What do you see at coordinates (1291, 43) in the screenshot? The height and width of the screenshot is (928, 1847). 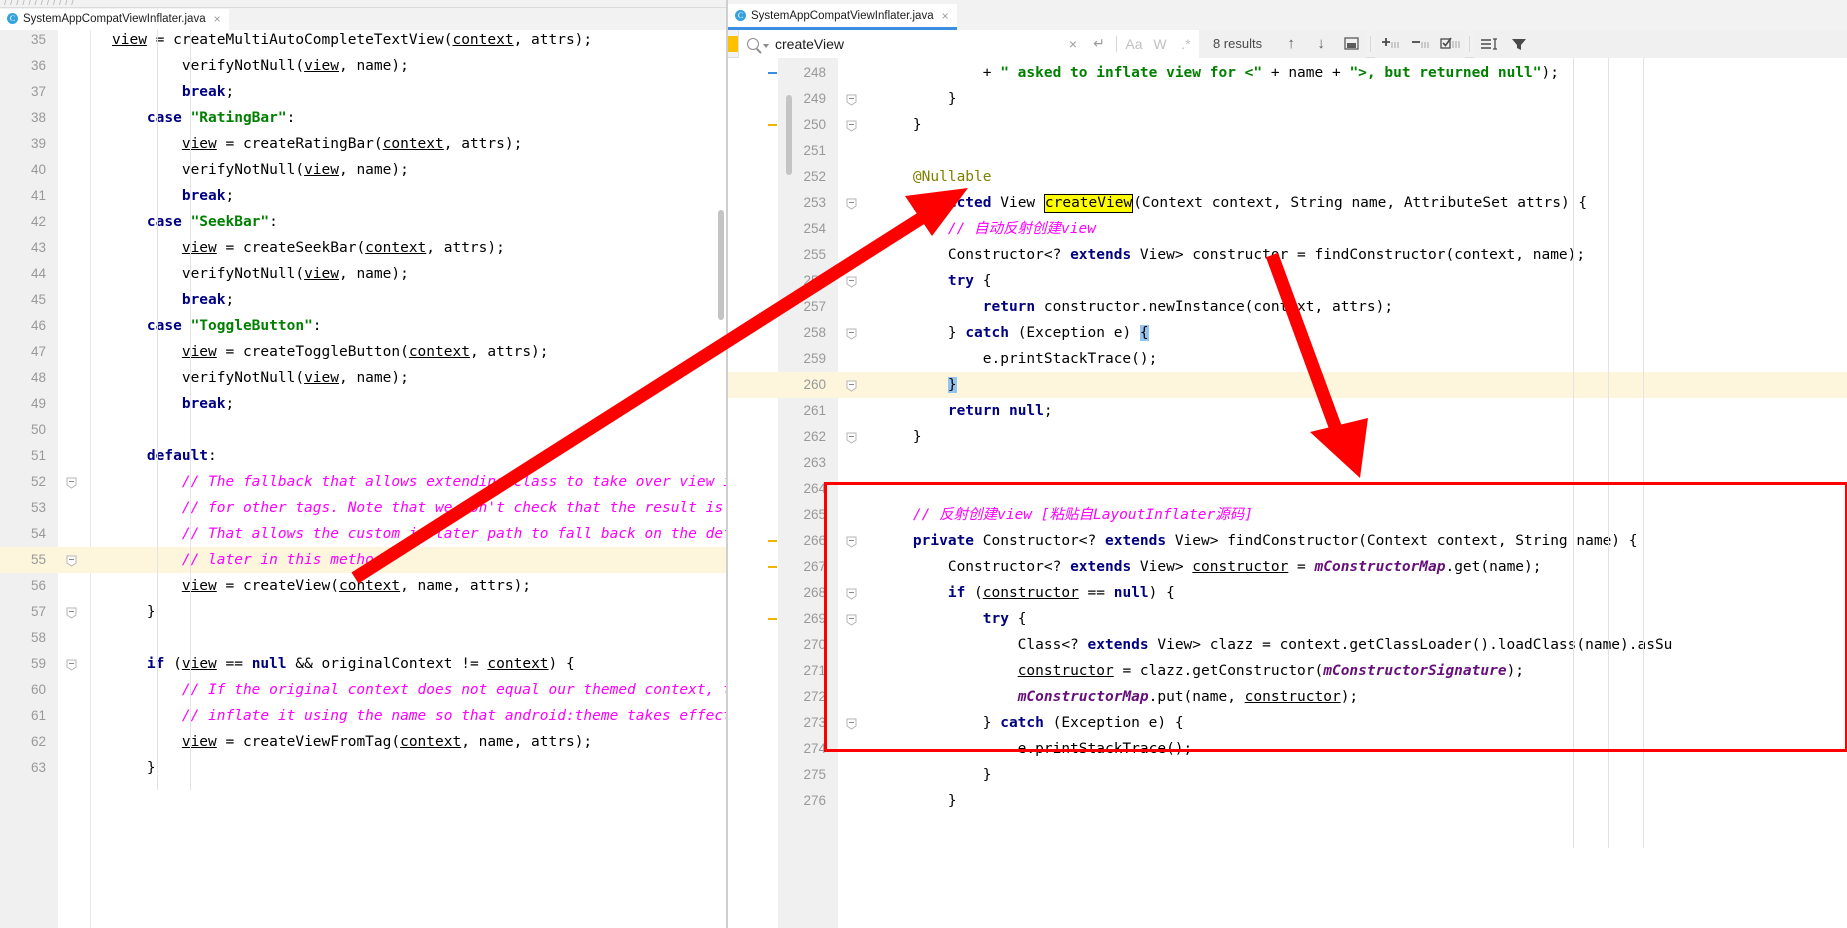 I see `previous-match-icon: ↑` at bounding box center [1291, 43].